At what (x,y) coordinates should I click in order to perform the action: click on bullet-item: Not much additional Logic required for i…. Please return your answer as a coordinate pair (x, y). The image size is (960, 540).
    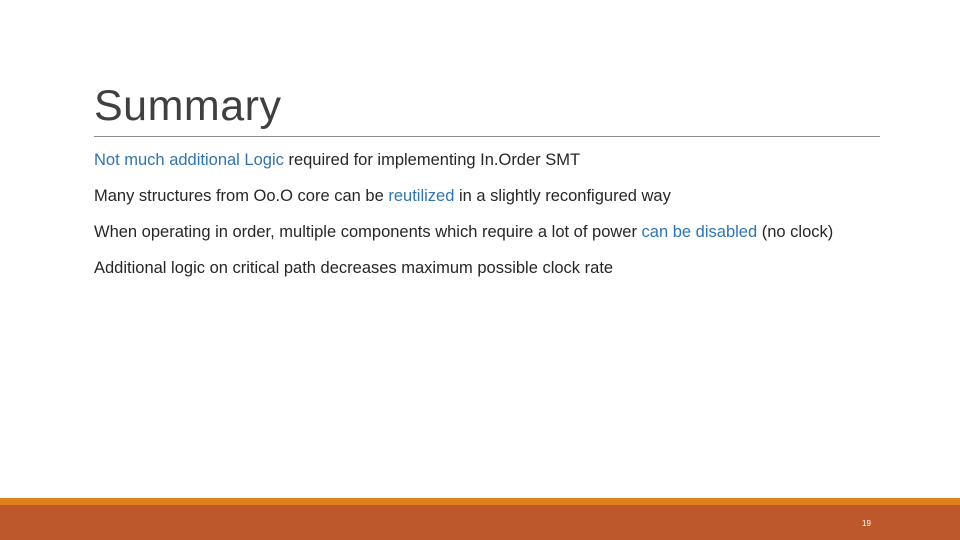
    Looking at the image, I should click on (489, 160).